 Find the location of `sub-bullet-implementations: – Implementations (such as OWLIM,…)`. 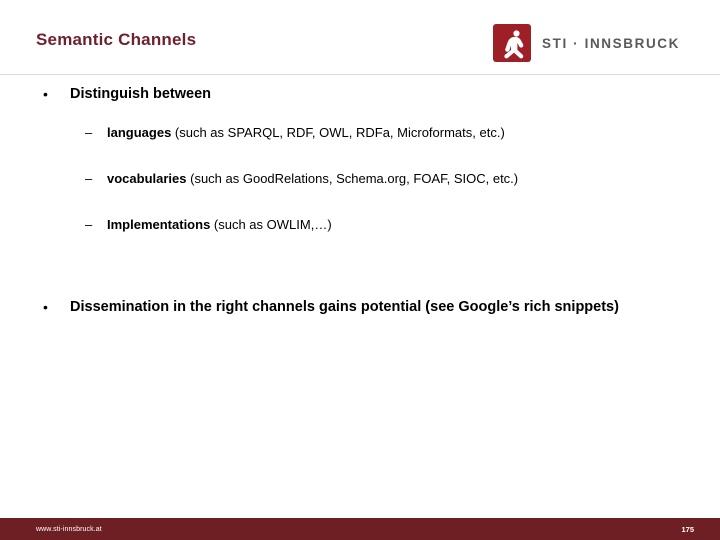

sub-bullet-implementations: – Implementations (such as OWLIM,…) is located at coordinates (360, 225).